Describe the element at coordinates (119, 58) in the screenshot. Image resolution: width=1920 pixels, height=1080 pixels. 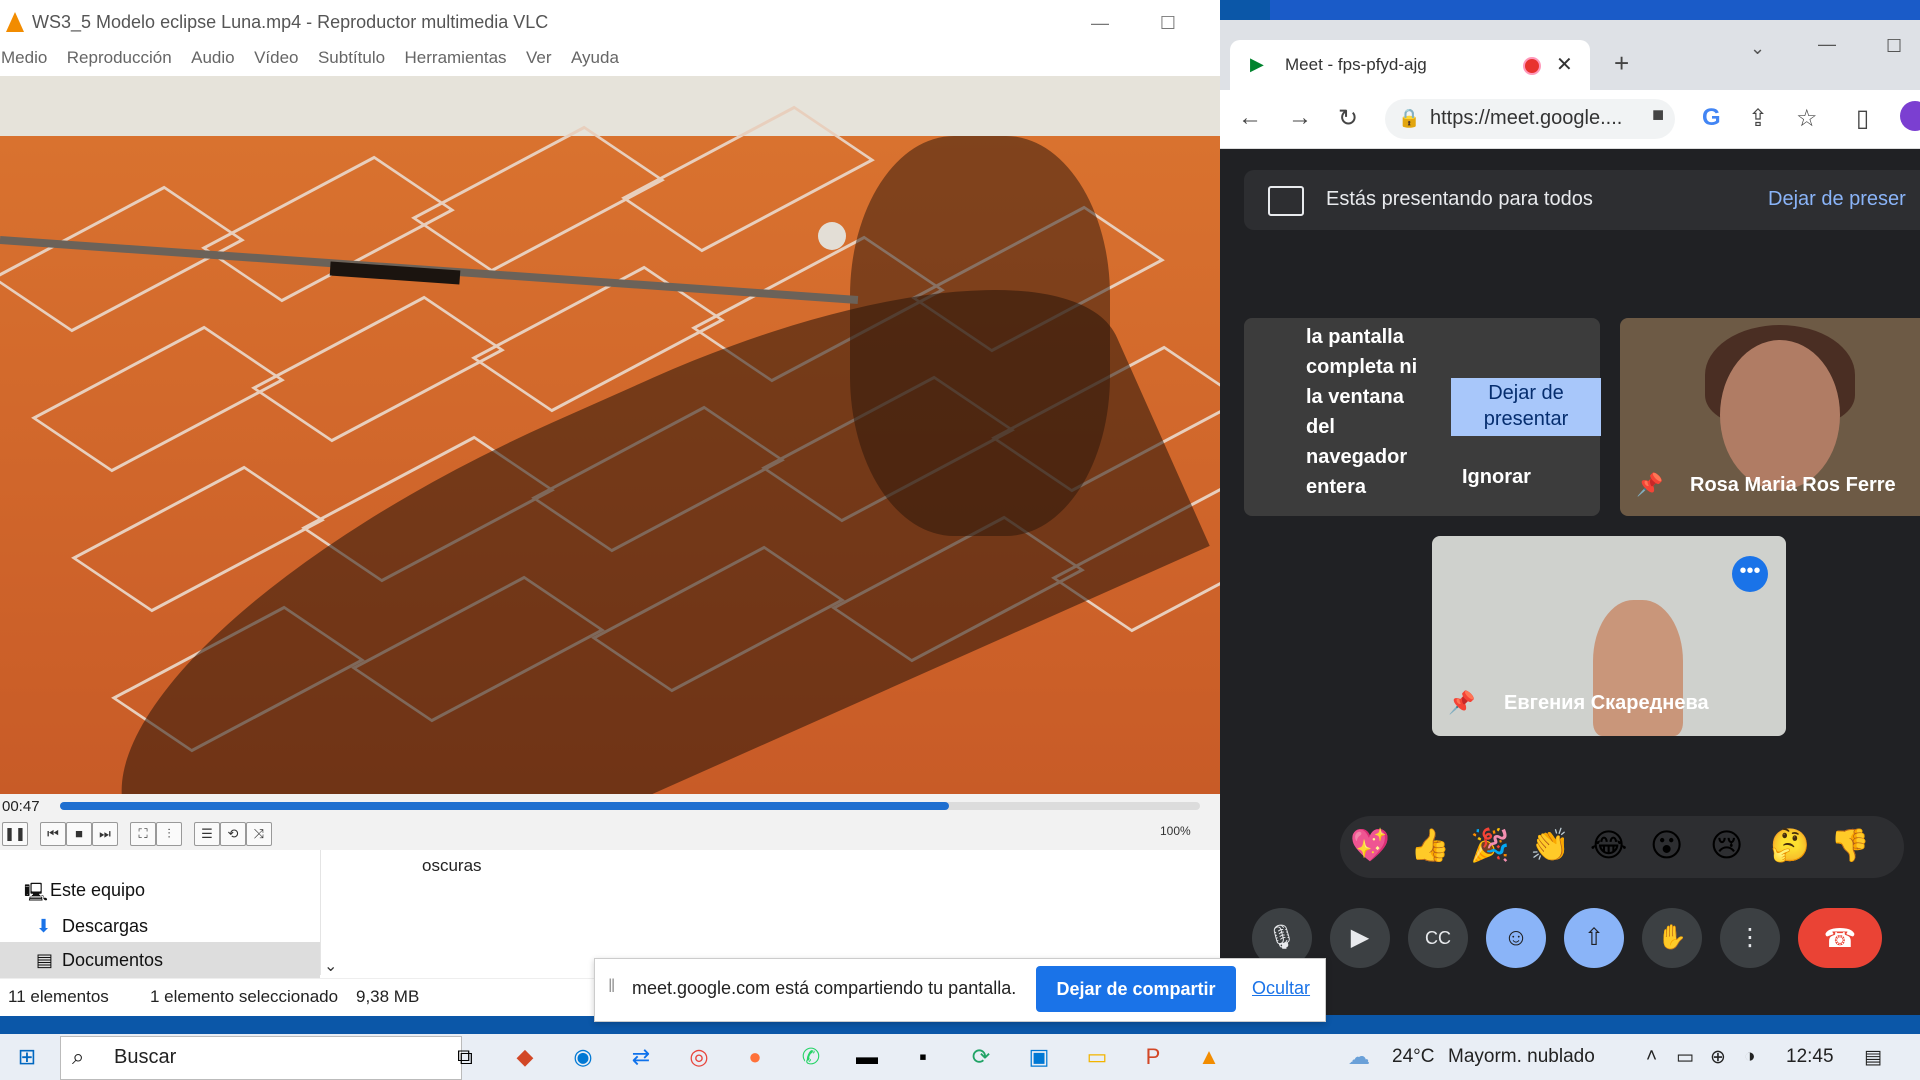
I see `menu-reproduccion: Reproducción` at that location.